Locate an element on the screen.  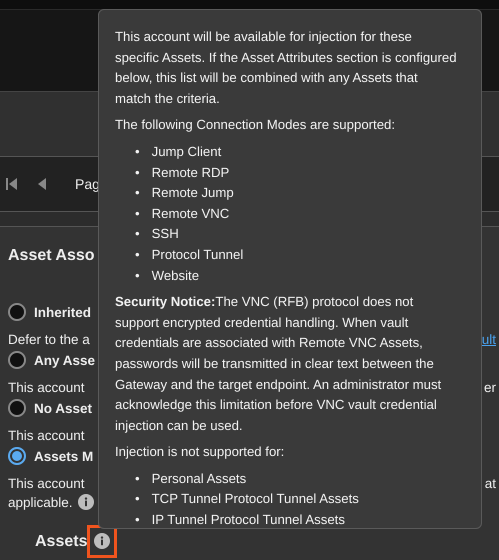
list-item: Protocol Tunnel is located at coordinates (198, 255).